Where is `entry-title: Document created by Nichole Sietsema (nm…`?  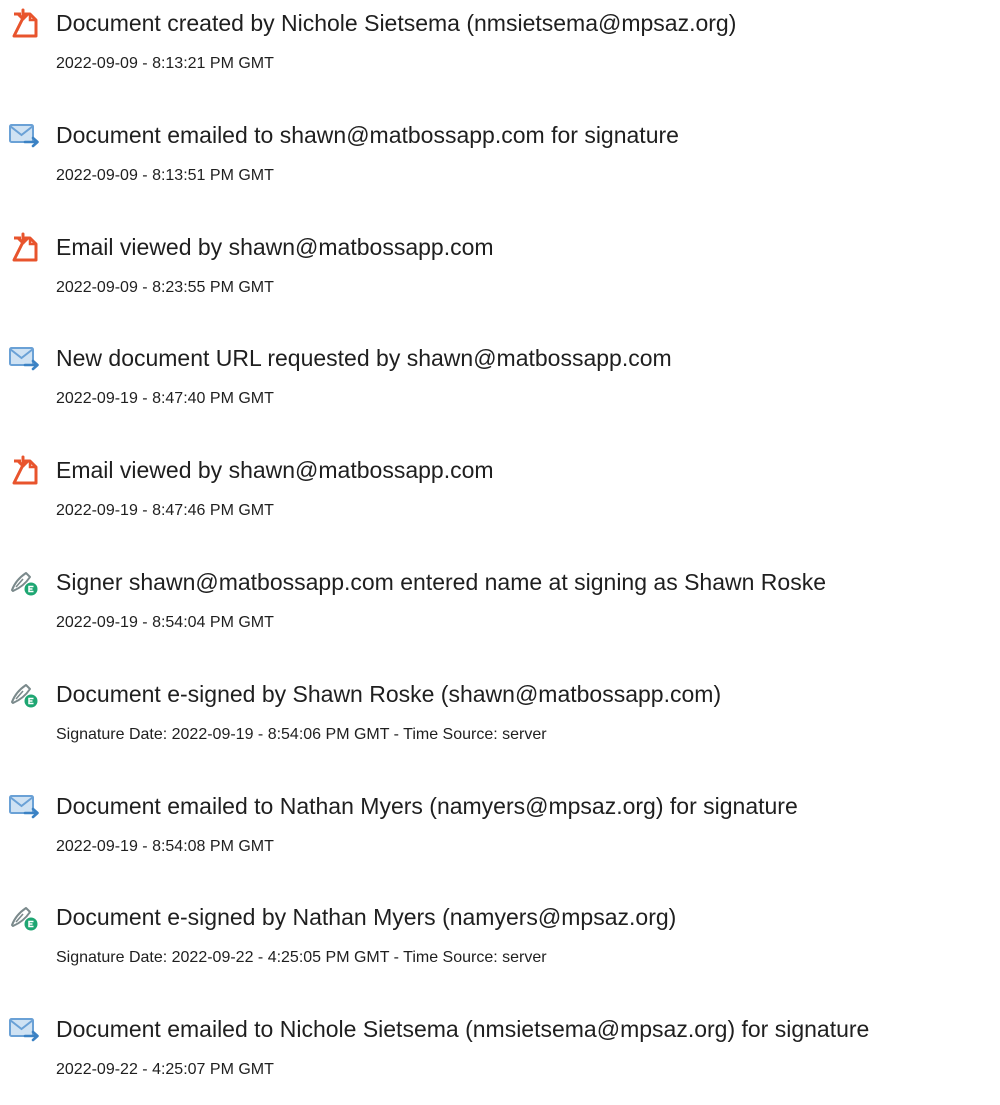 entry-title: Document created by Nichole Sietsema (nm… is located at coordinates (396, 23).